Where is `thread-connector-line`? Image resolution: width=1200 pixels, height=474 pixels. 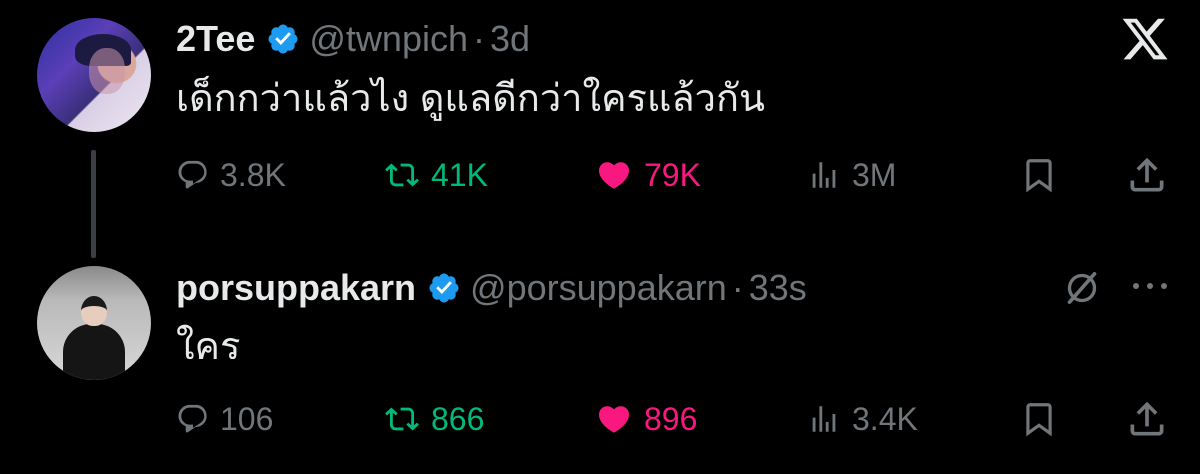
thread-connector-line is located at coordinates (93, 204).